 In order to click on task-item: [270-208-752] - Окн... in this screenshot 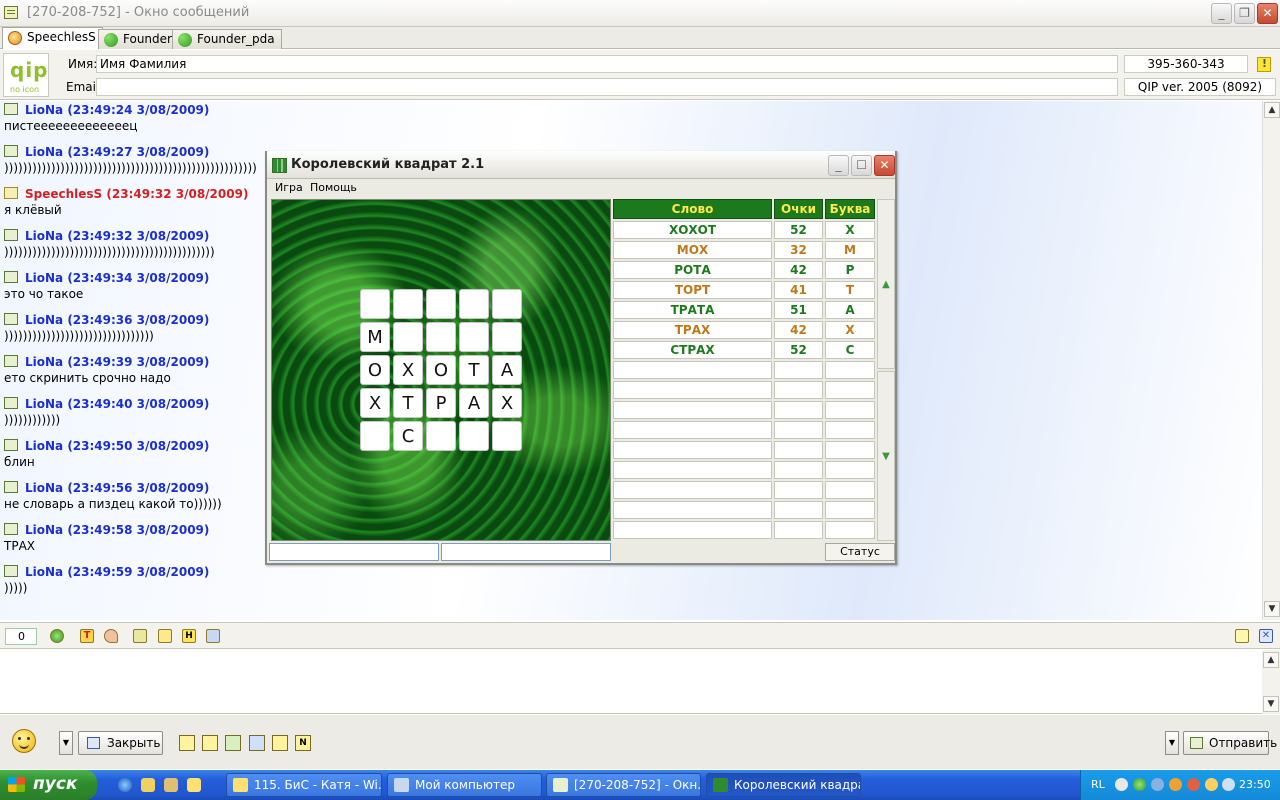, I will do `click(623, 785)`.